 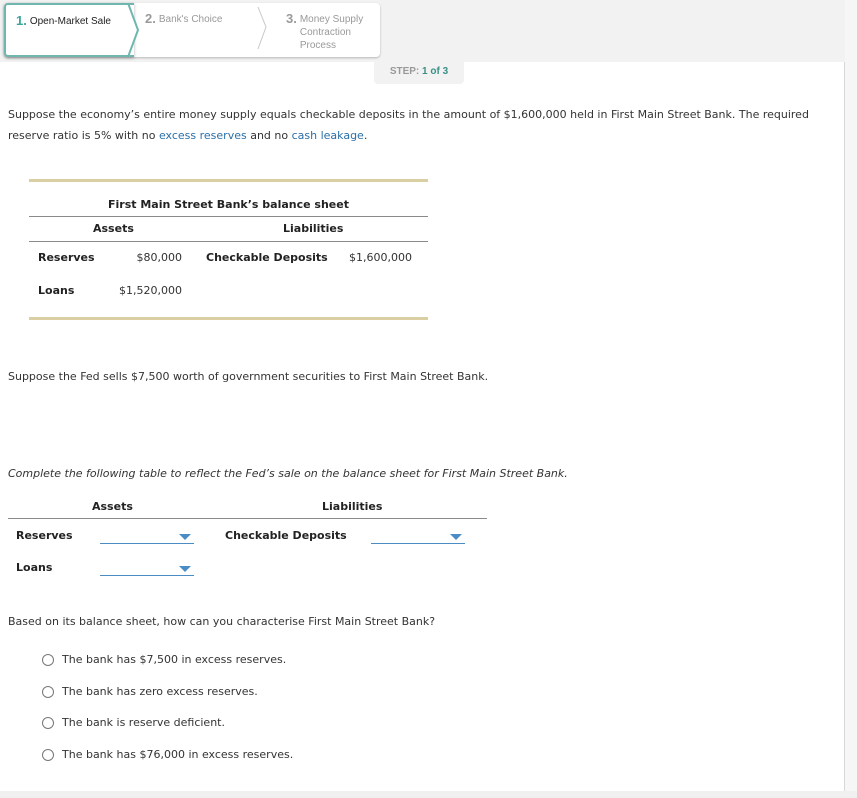 I want to click on loans-value: $1,520,000, so click(x=150, y=290).